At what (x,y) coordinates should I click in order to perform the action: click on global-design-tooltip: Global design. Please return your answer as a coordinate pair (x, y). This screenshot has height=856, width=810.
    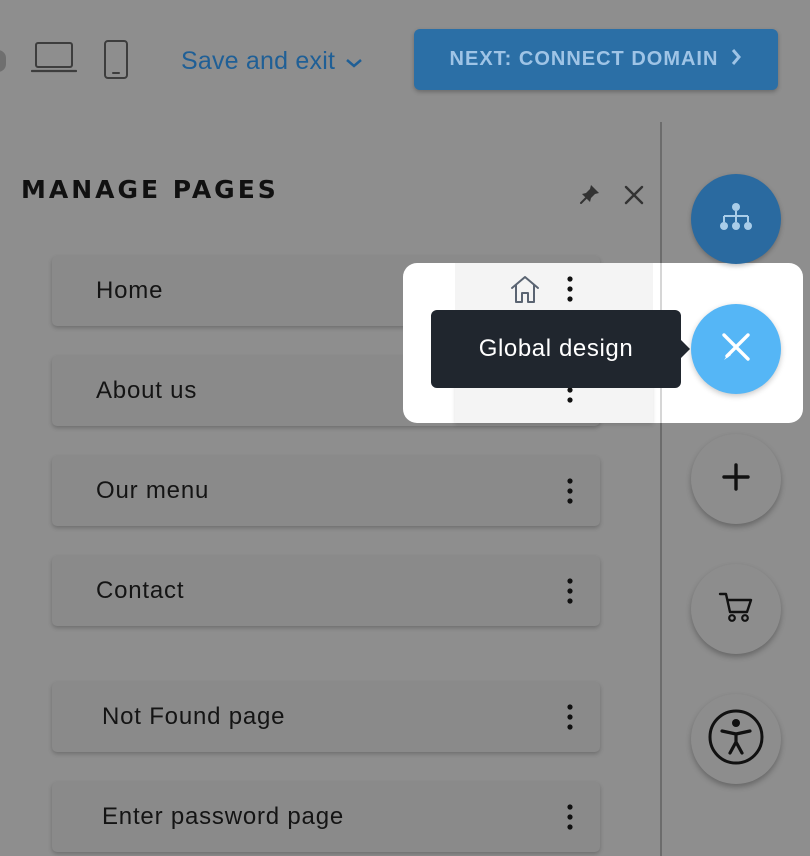
    Looking at the image, I should click on (556, 349).